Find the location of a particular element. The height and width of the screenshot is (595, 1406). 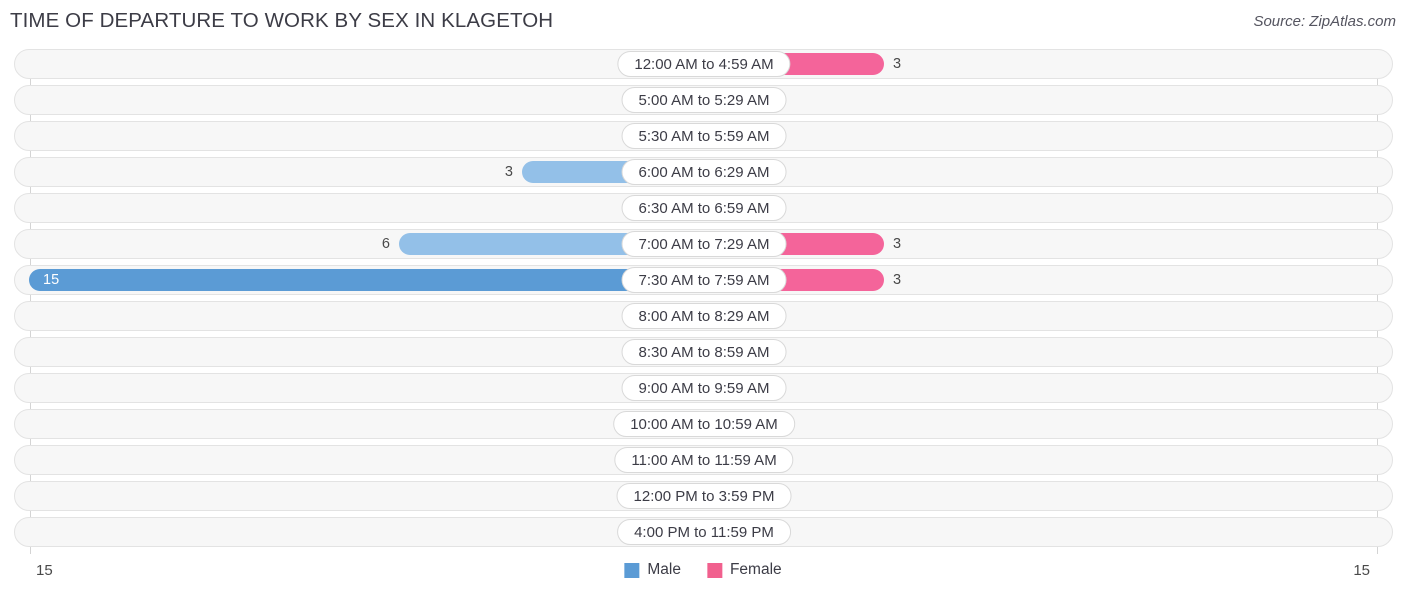

chart-legend: Male Female is located at coordinates (703, 570).